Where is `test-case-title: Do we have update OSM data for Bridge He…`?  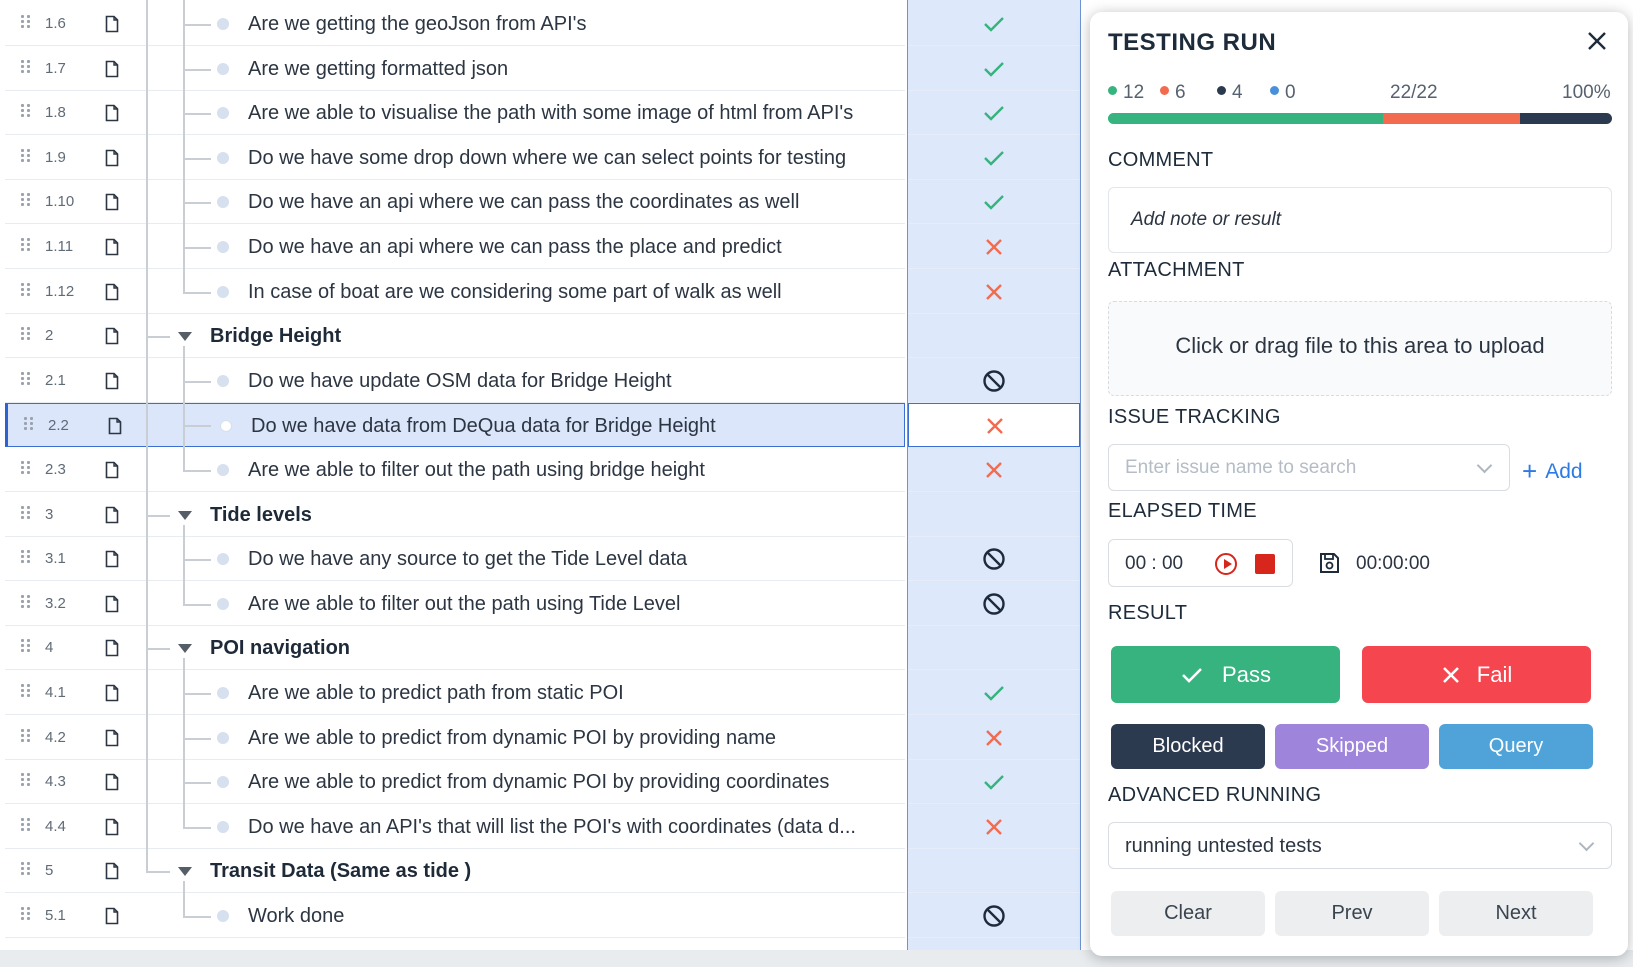
test-case-title: Do we have update OSM data for Bridge He… is located at coordinates (460, 381).